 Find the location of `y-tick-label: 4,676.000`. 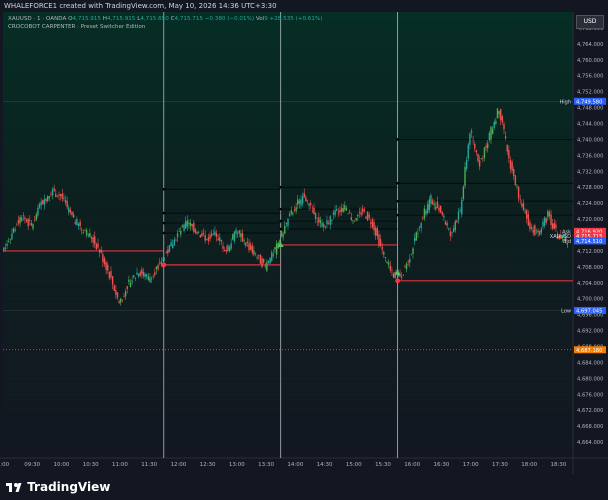

y-tick-label: 4,676.000 is located at coordinates (590, 395).